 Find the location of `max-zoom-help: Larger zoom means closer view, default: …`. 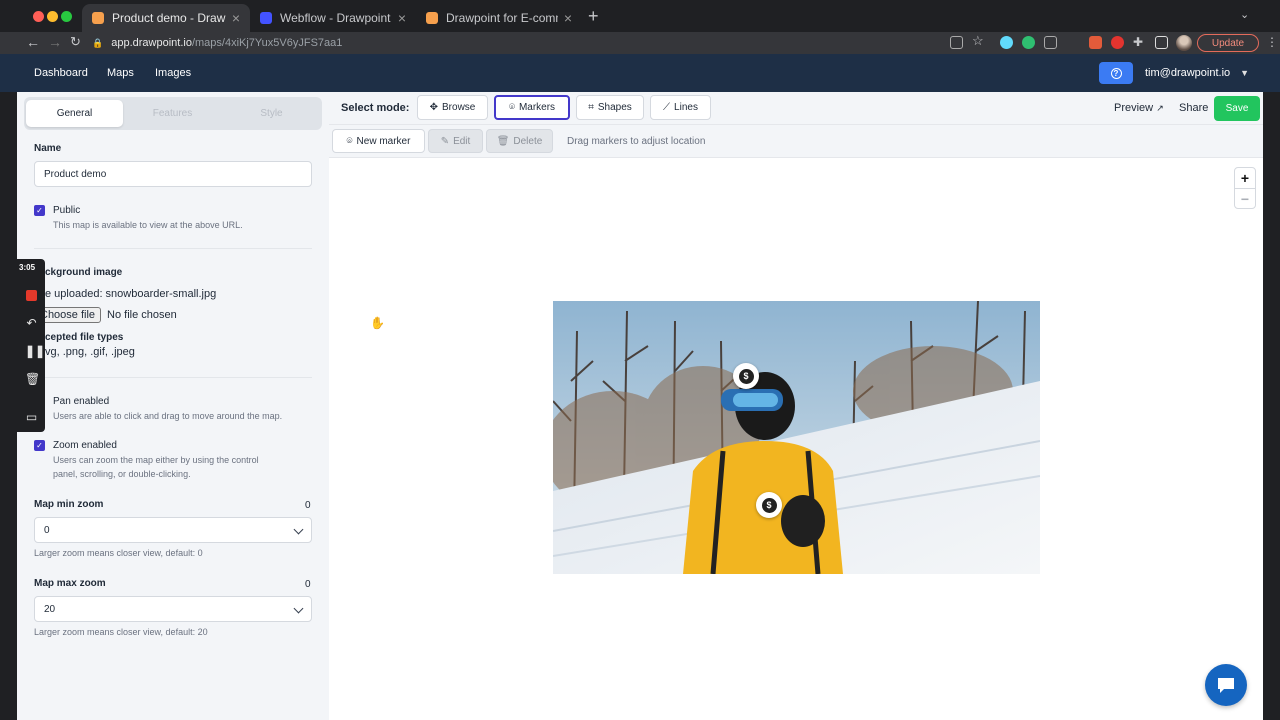

max-zoom-help: Larger zoom means closer view, default: … is located at coordinates (121, 632).